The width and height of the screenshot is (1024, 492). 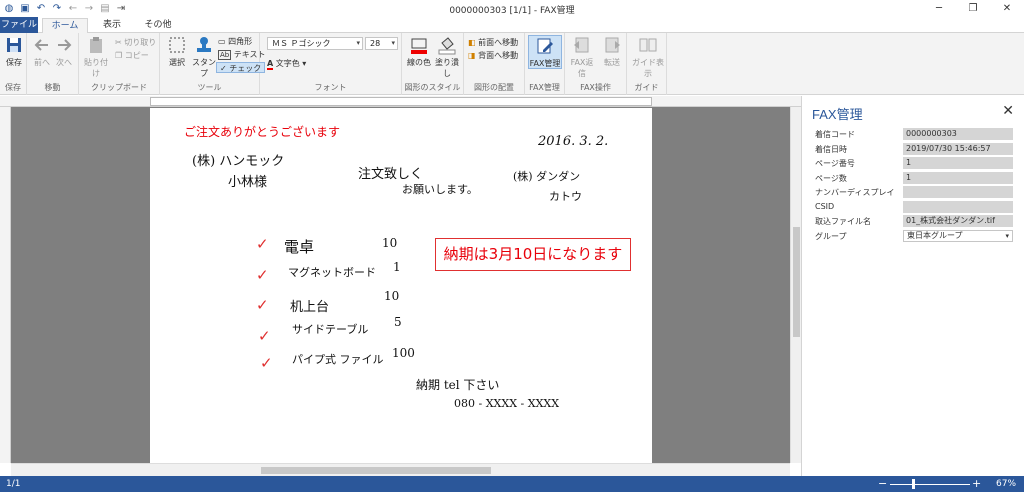 I want to click on group-label-clipboard: クリップボード, so click(x=119, y=87).